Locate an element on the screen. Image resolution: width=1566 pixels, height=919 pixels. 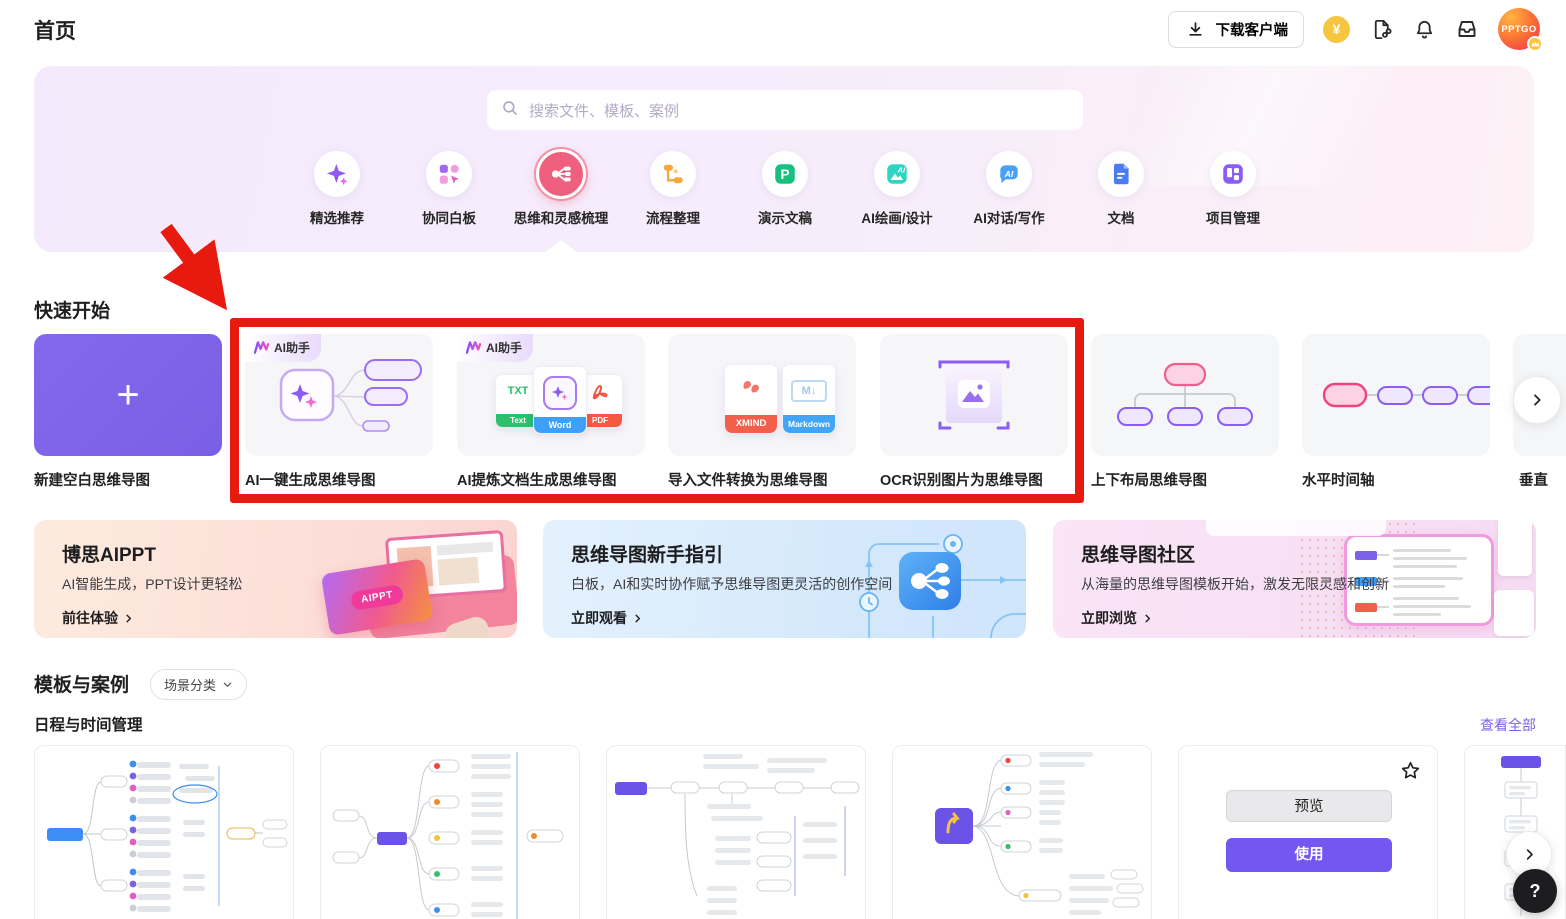
use-button: 使用 is located at coordinates (1309, 855).